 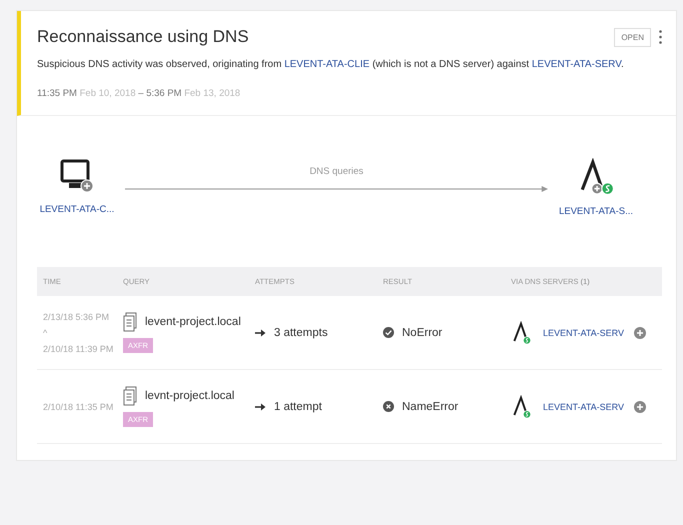 What do you see at coordinates (76, 317) in the screenshot?
I see `time-text: 2/13/18 5:36 PM` at bounding box center [76, 317].